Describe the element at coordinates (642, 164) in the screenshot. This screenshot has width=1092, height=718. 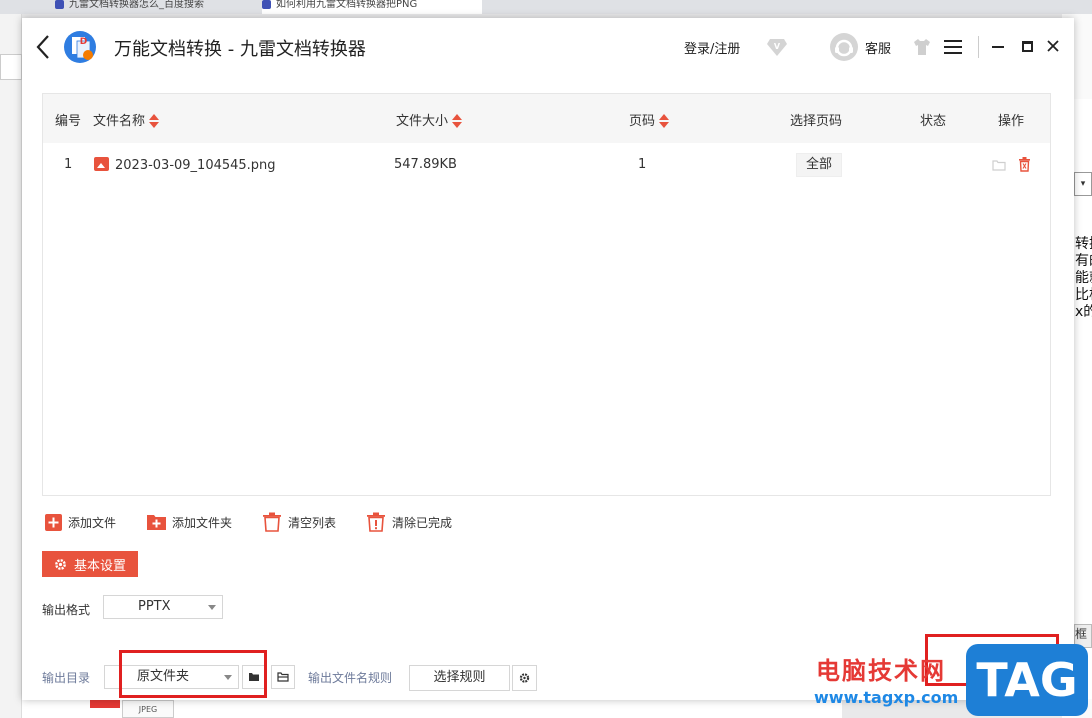
I see `row-page: 1` at that location.